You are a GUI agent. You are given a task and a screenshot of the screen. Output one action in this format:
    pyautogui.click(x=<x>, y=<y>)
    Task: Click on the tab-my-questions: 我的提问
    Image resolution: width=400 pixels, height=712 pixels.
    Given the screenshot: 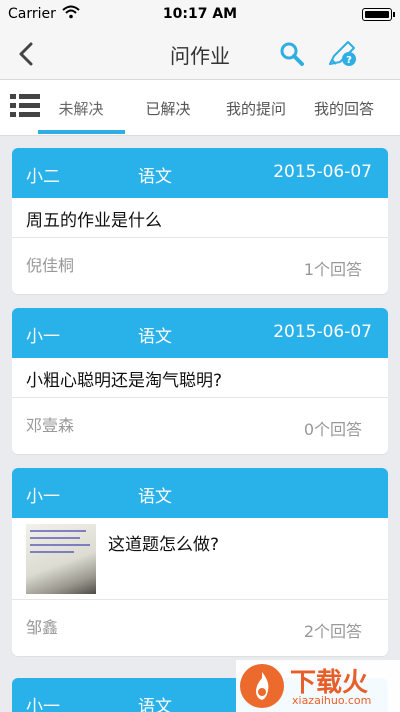 What is the action you would take?
    pyautogui.click(x=256, y=108)
    